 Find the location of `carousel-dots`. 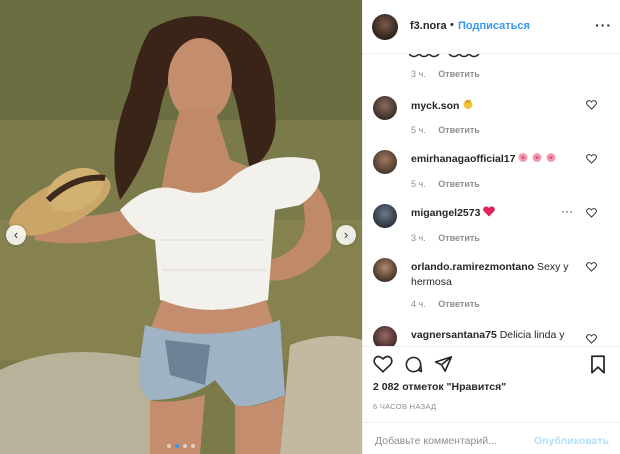

carousel-dots is located at coordinates (181, 446).